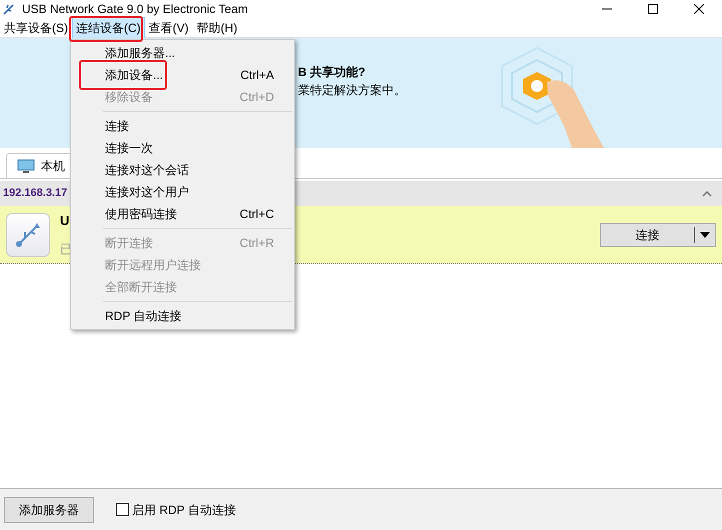  I want to click on menu-item: 使用密码连接 Ctrl+C, so click(182, 214).